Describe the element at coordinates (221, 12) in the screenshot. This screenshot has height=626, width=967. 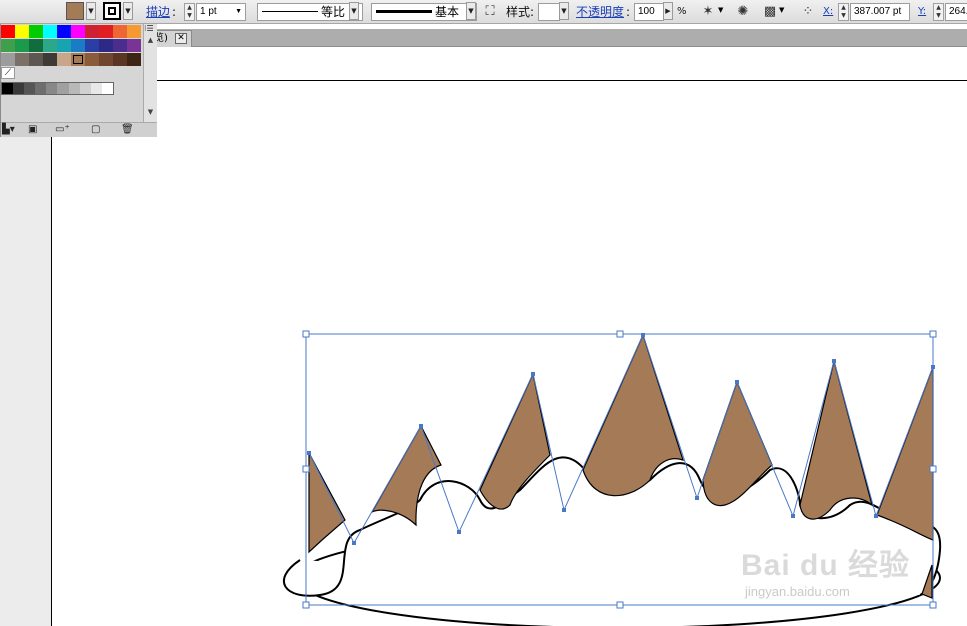
I see `stroke-weight-field: 1 pt ▼` at that location.